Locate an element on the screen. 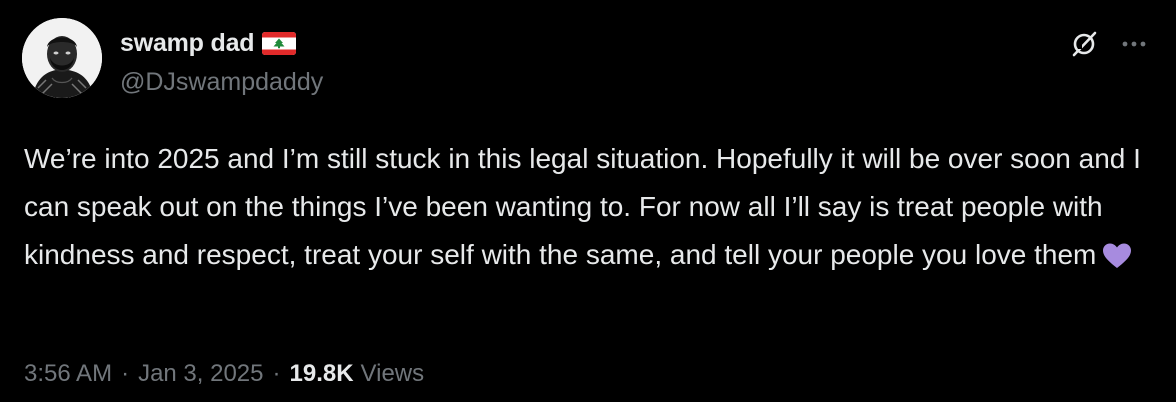 The image size is (1176, 402). tweet-meta: 3:56 AM · Jan 3, 2025 · 19.8K Views is located at coordinates (224, 374).